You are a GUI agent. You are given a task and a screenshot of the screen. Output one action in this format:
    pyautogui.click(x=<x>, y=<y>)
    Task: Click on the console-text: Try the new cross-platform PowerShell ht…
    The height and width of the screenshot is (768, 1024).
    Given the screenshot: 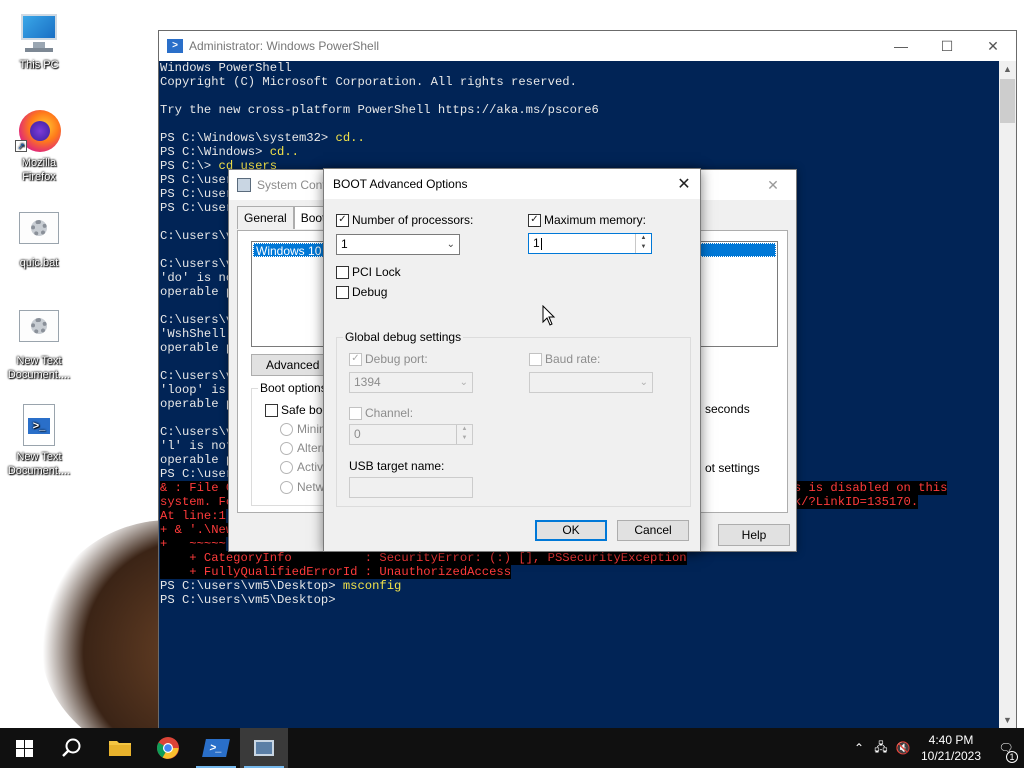 What is the action you would take?
    pyautogui.click(x=379, y=110)
    